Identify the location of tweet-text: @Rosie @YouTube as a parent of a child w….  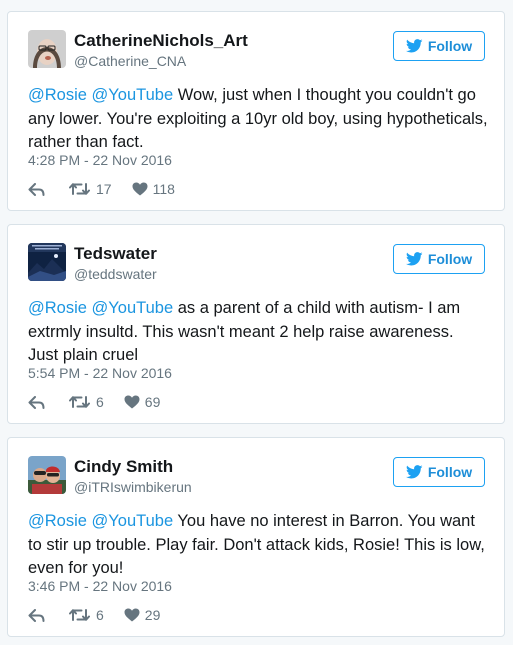
(258, 332).